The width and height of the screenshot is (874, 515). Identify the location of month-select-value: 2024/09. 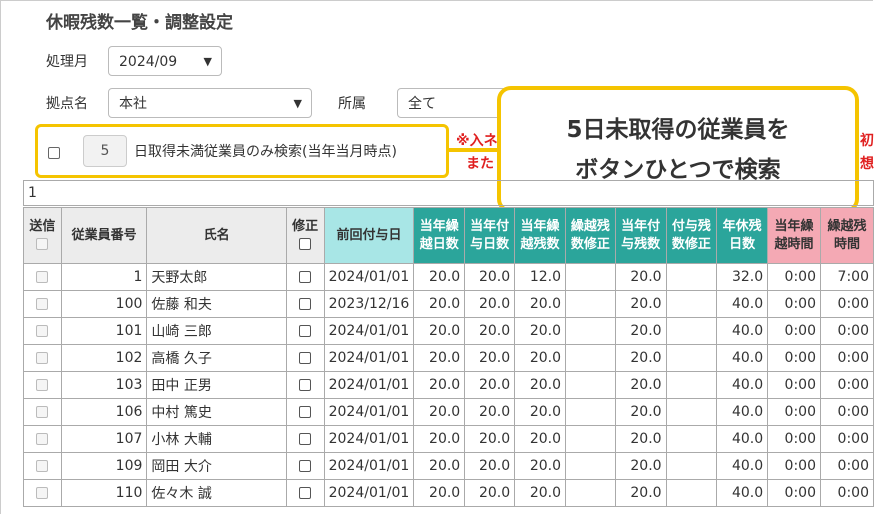
(148, 62).